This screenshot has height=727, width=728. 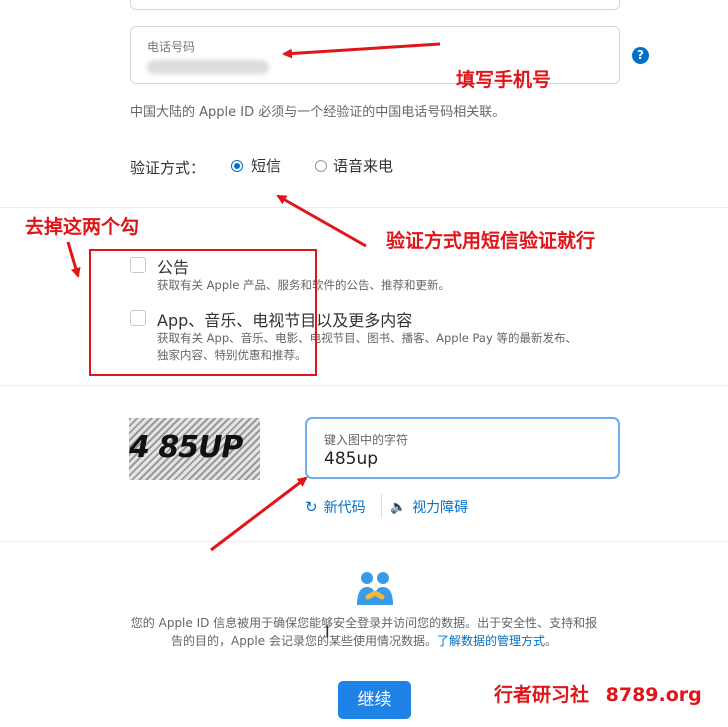 What do you see at coordinates (375, 5) in the screenshot?
I see `previous-field` at bounding box center [375, 5].